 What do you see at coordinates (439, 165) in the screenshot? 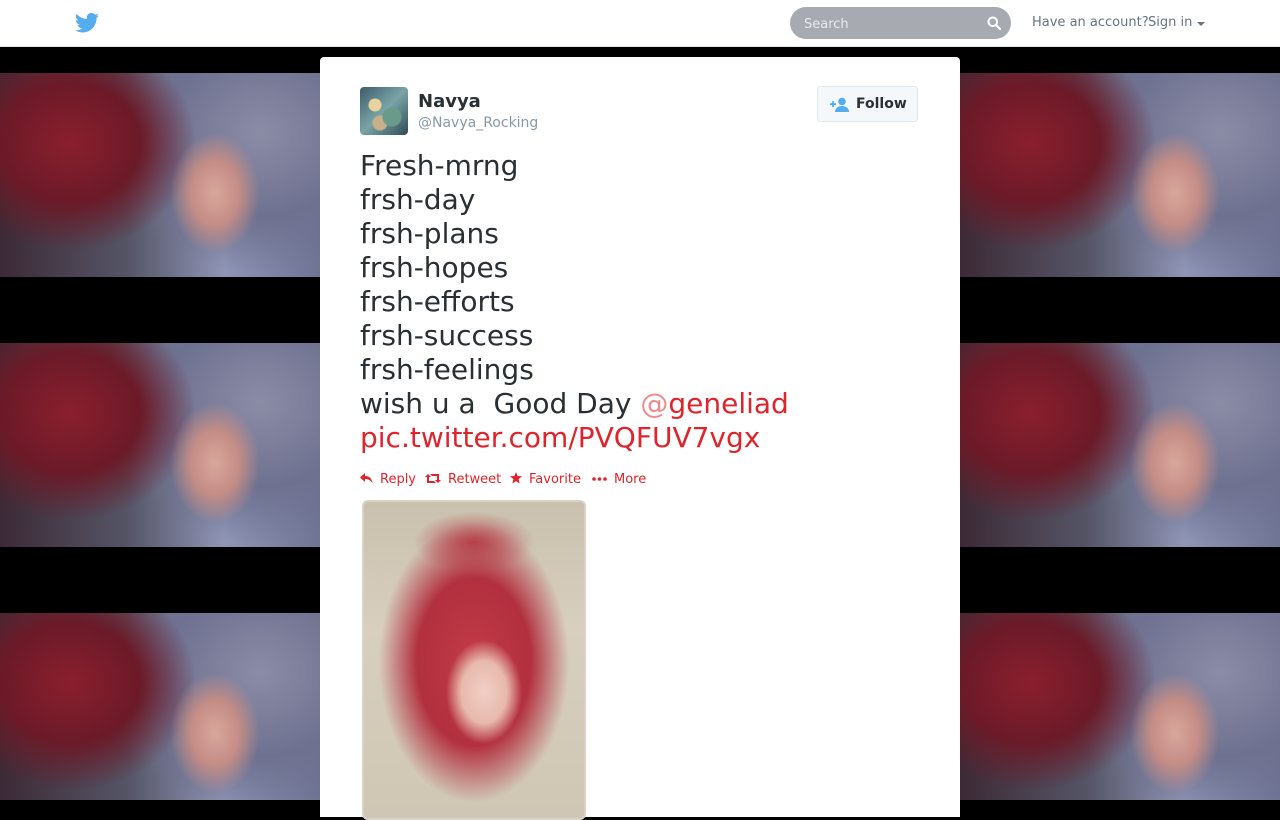
I see `tweet-line: Fresh-mrng` at bounding box center [439, 165].